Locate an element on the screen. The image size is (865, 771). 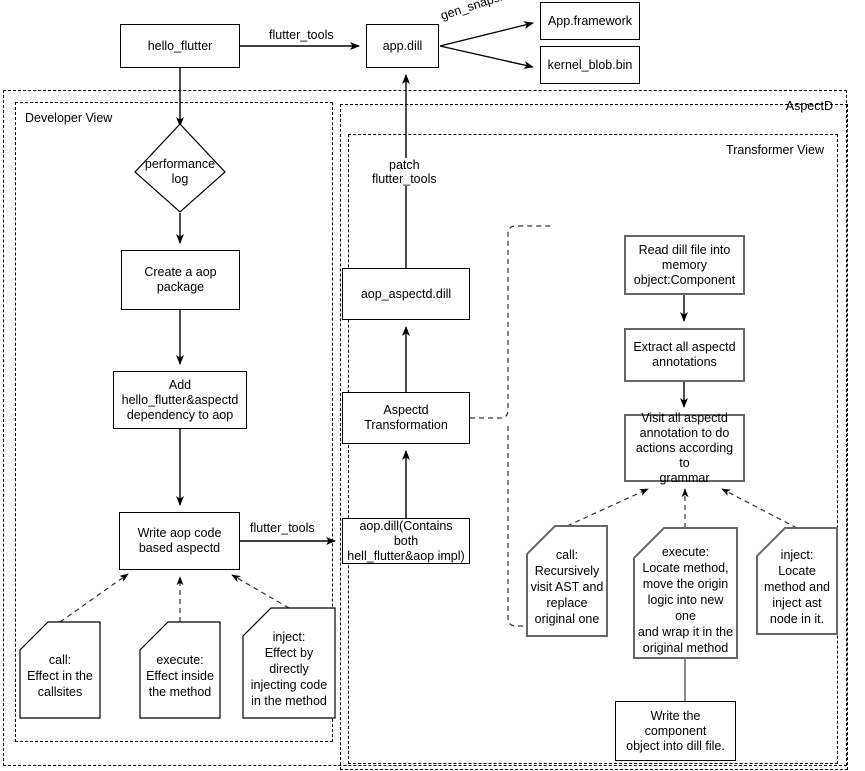
note-execute-developer-label: execute: Effect inside the method is located at coordinates (180, 676).